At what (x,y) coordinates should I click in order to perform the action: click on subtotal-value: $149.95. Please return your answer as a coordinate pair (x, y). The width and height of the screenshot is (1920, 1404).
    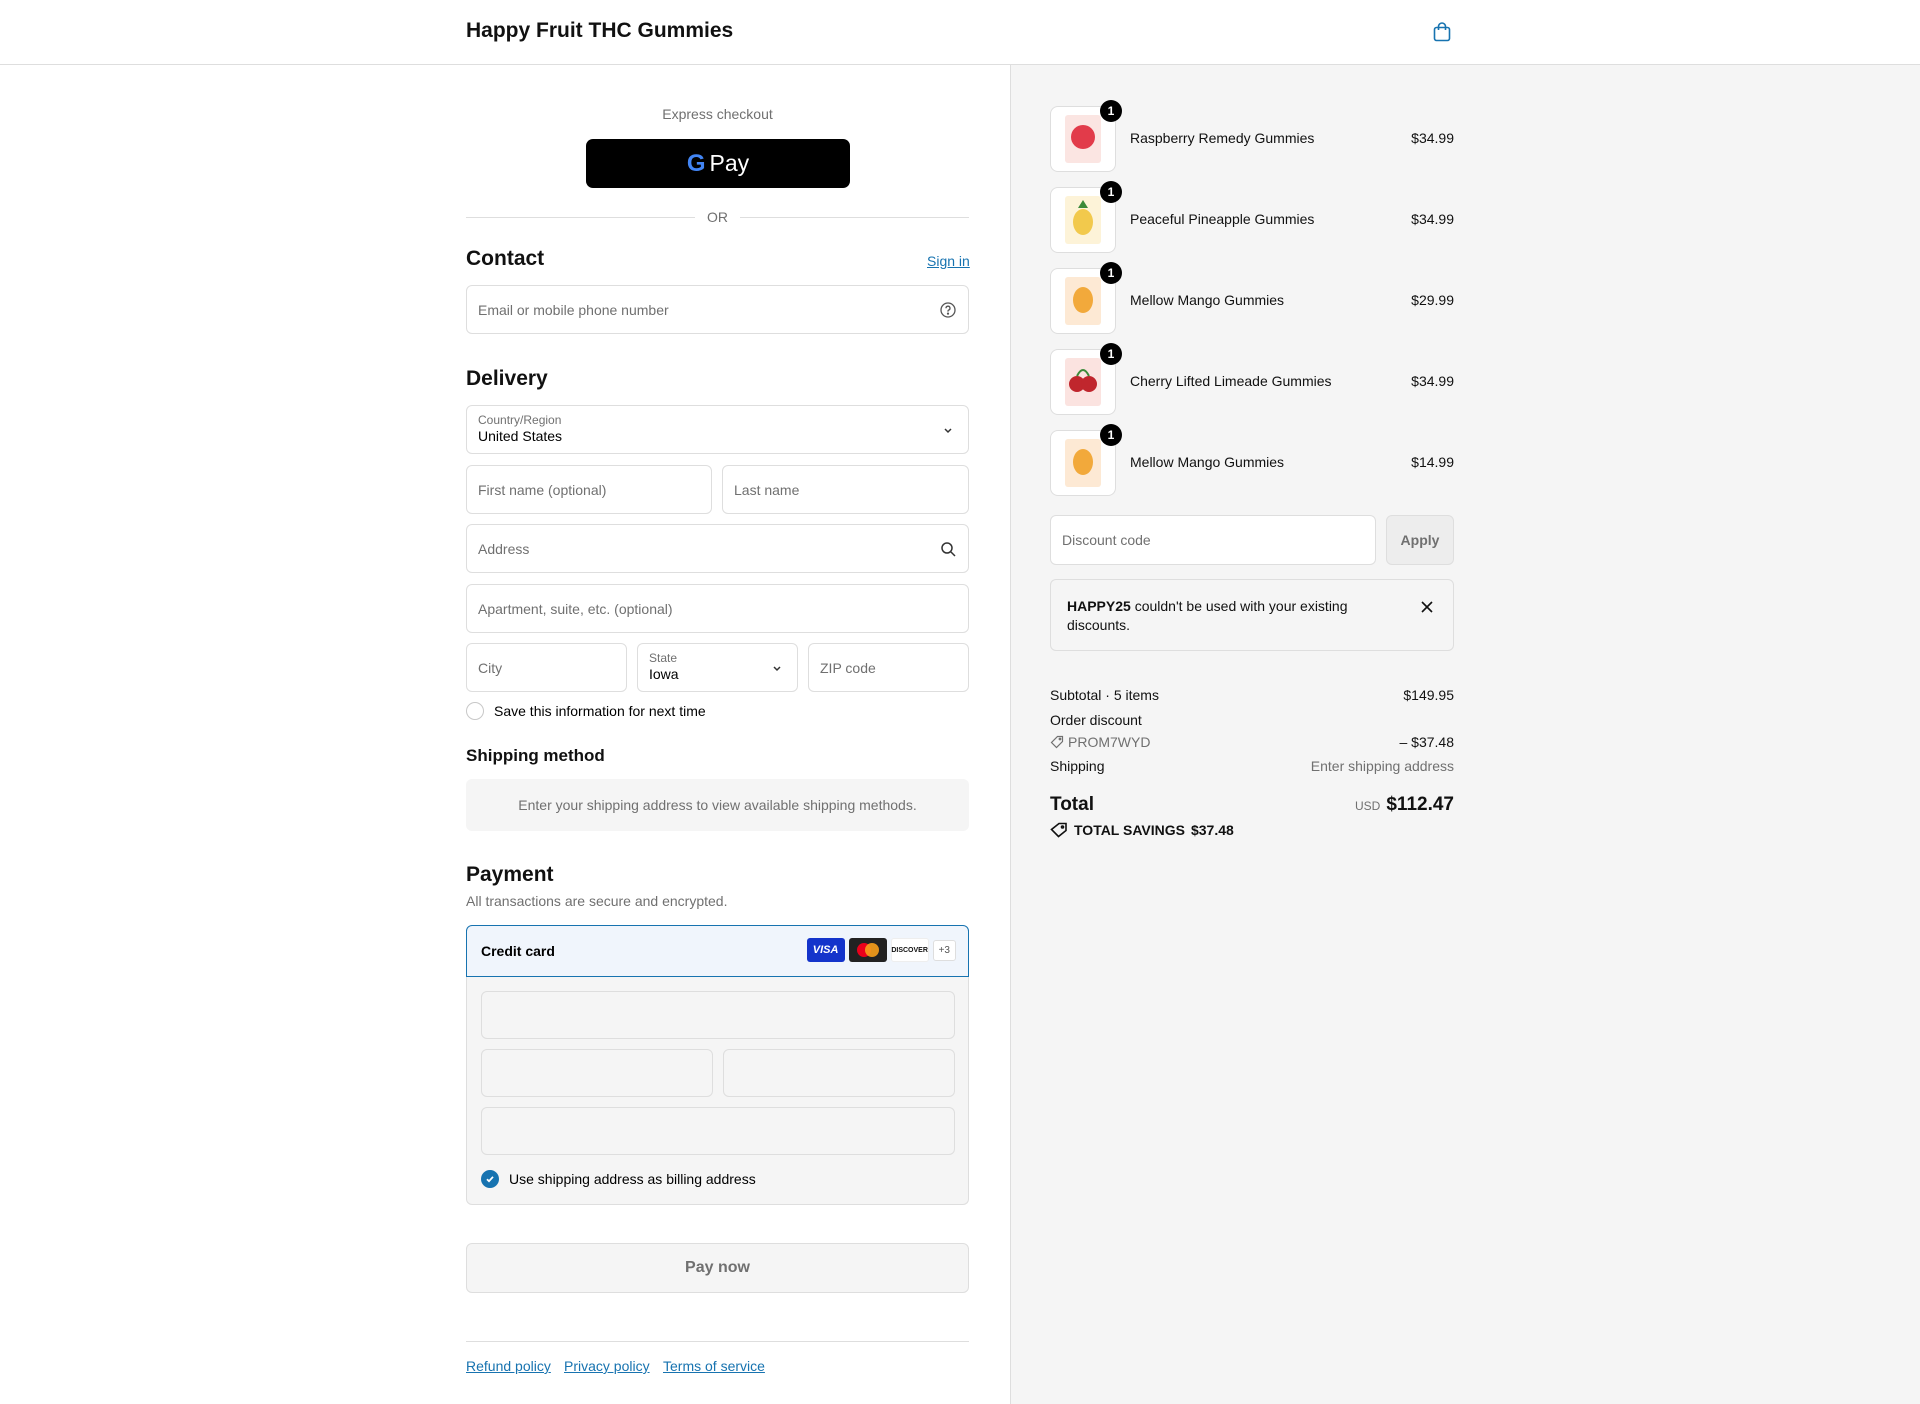
    Looking at the image, I should click on (1428, 695).